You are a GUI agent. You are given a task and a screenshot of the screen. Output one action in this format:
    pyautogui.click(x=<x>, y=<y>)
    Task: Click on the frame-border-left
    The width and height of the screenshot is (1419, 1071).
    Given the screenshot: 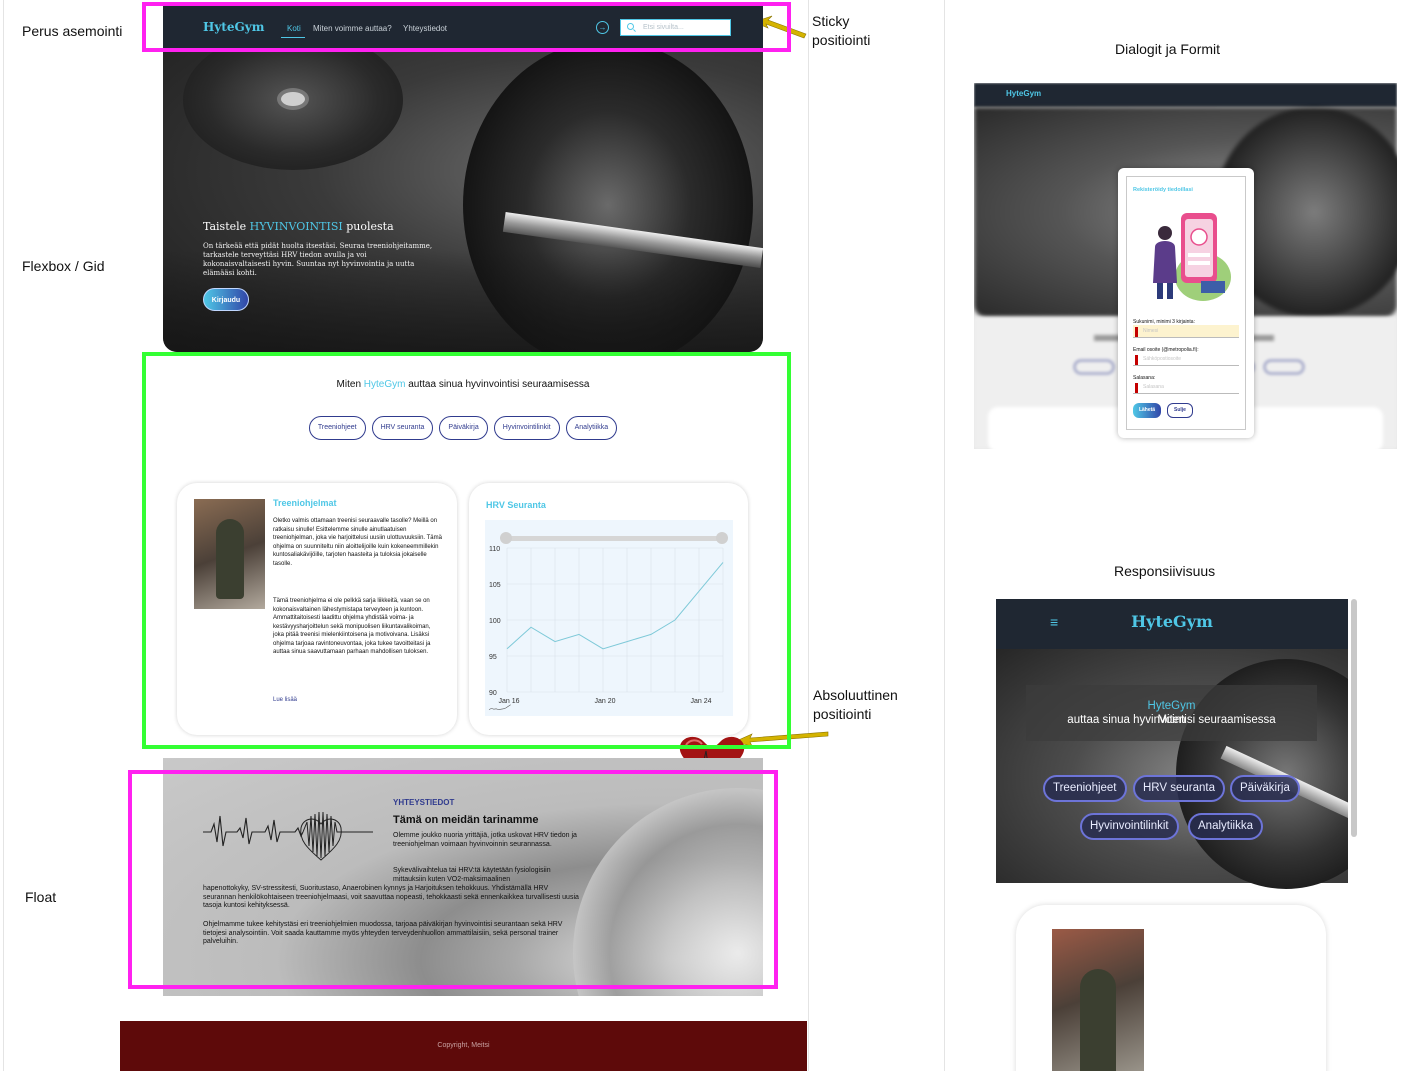 What is the action you would take?
    pyautogui.click(x=3, y=535)
    